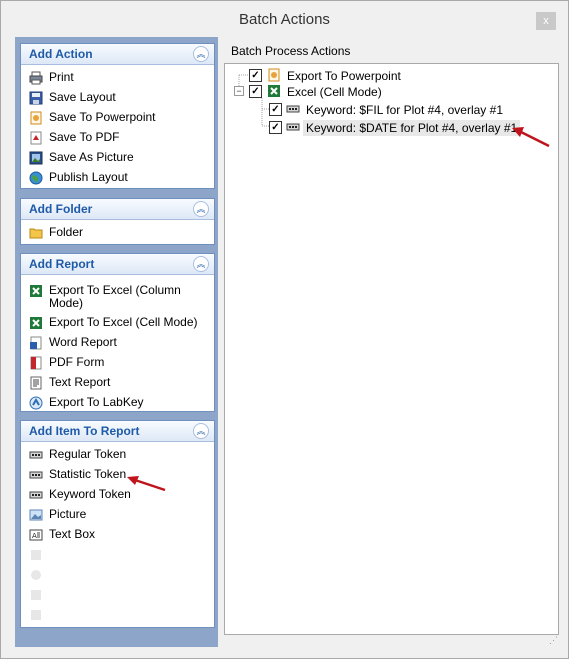  What do you see at coordinates (102, 117) in the screenshot?
I see `item-label: Save To Powerpoint` at bounding box center [102, 117].